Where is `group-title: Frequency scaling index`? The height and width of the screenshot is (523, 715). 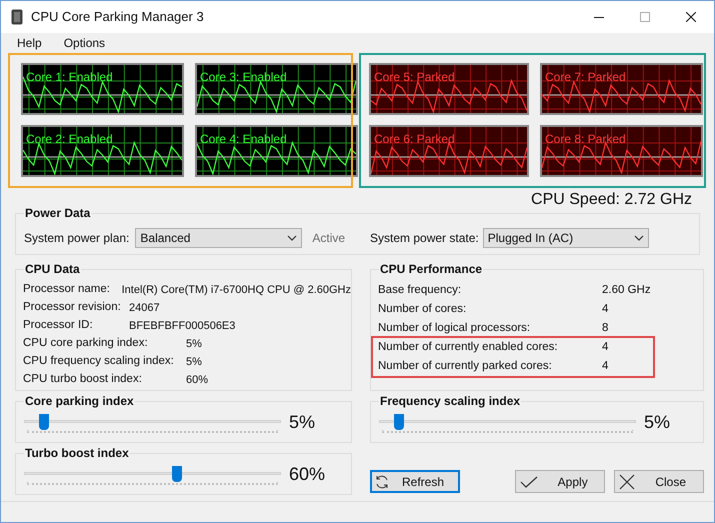 group-title: Frequency scaling index is located at coordinates (450, 401).